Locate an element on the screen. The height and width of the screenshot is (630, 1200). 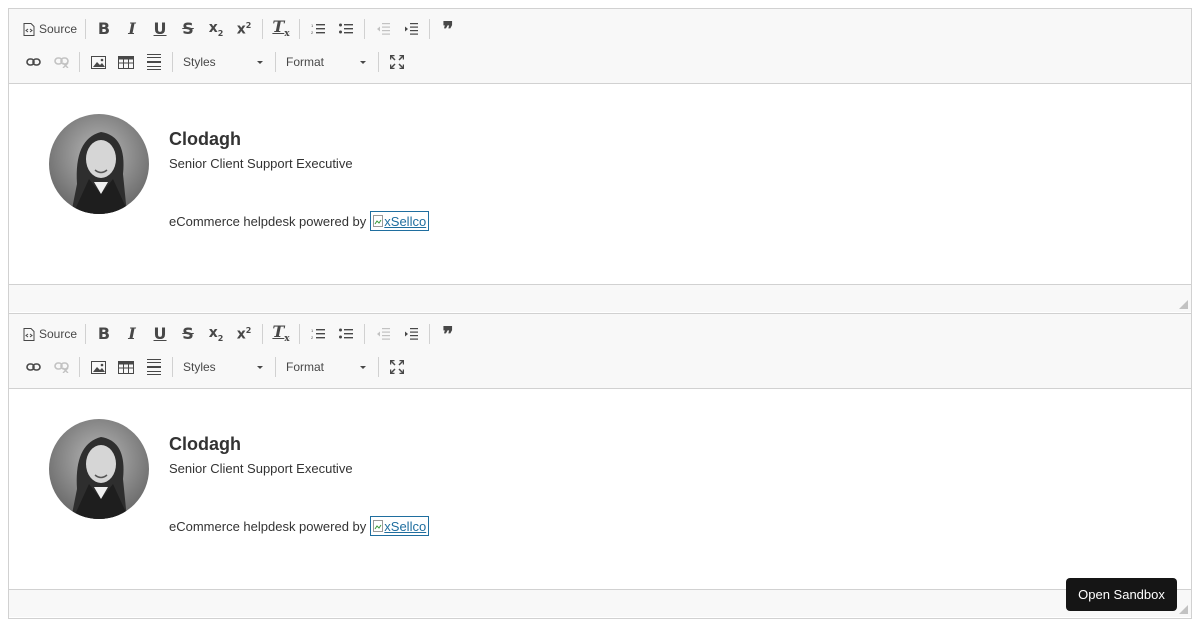
italic-icon: I is located at coordinates (132, 333).